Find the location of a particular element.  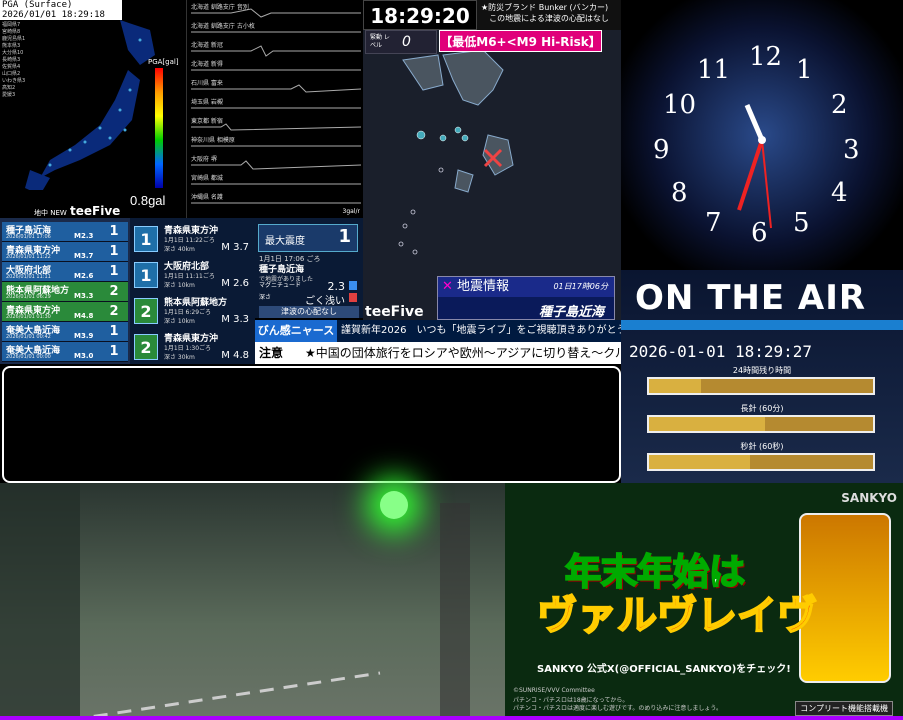

eq-row: 青森県東方沖 2026/01/01 01:30 M4.8 2 is located at coordinates (65, 312).